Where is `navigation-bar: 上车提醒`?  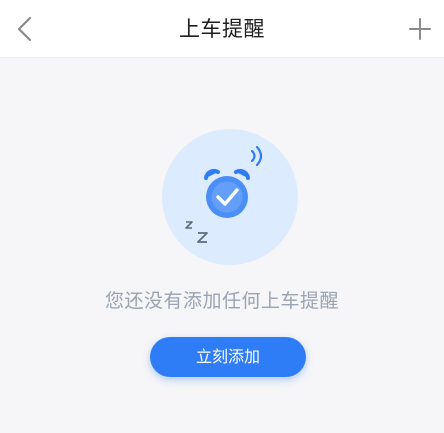 navigation-bar: 上车提醒 is located at coordinates (222, 29).